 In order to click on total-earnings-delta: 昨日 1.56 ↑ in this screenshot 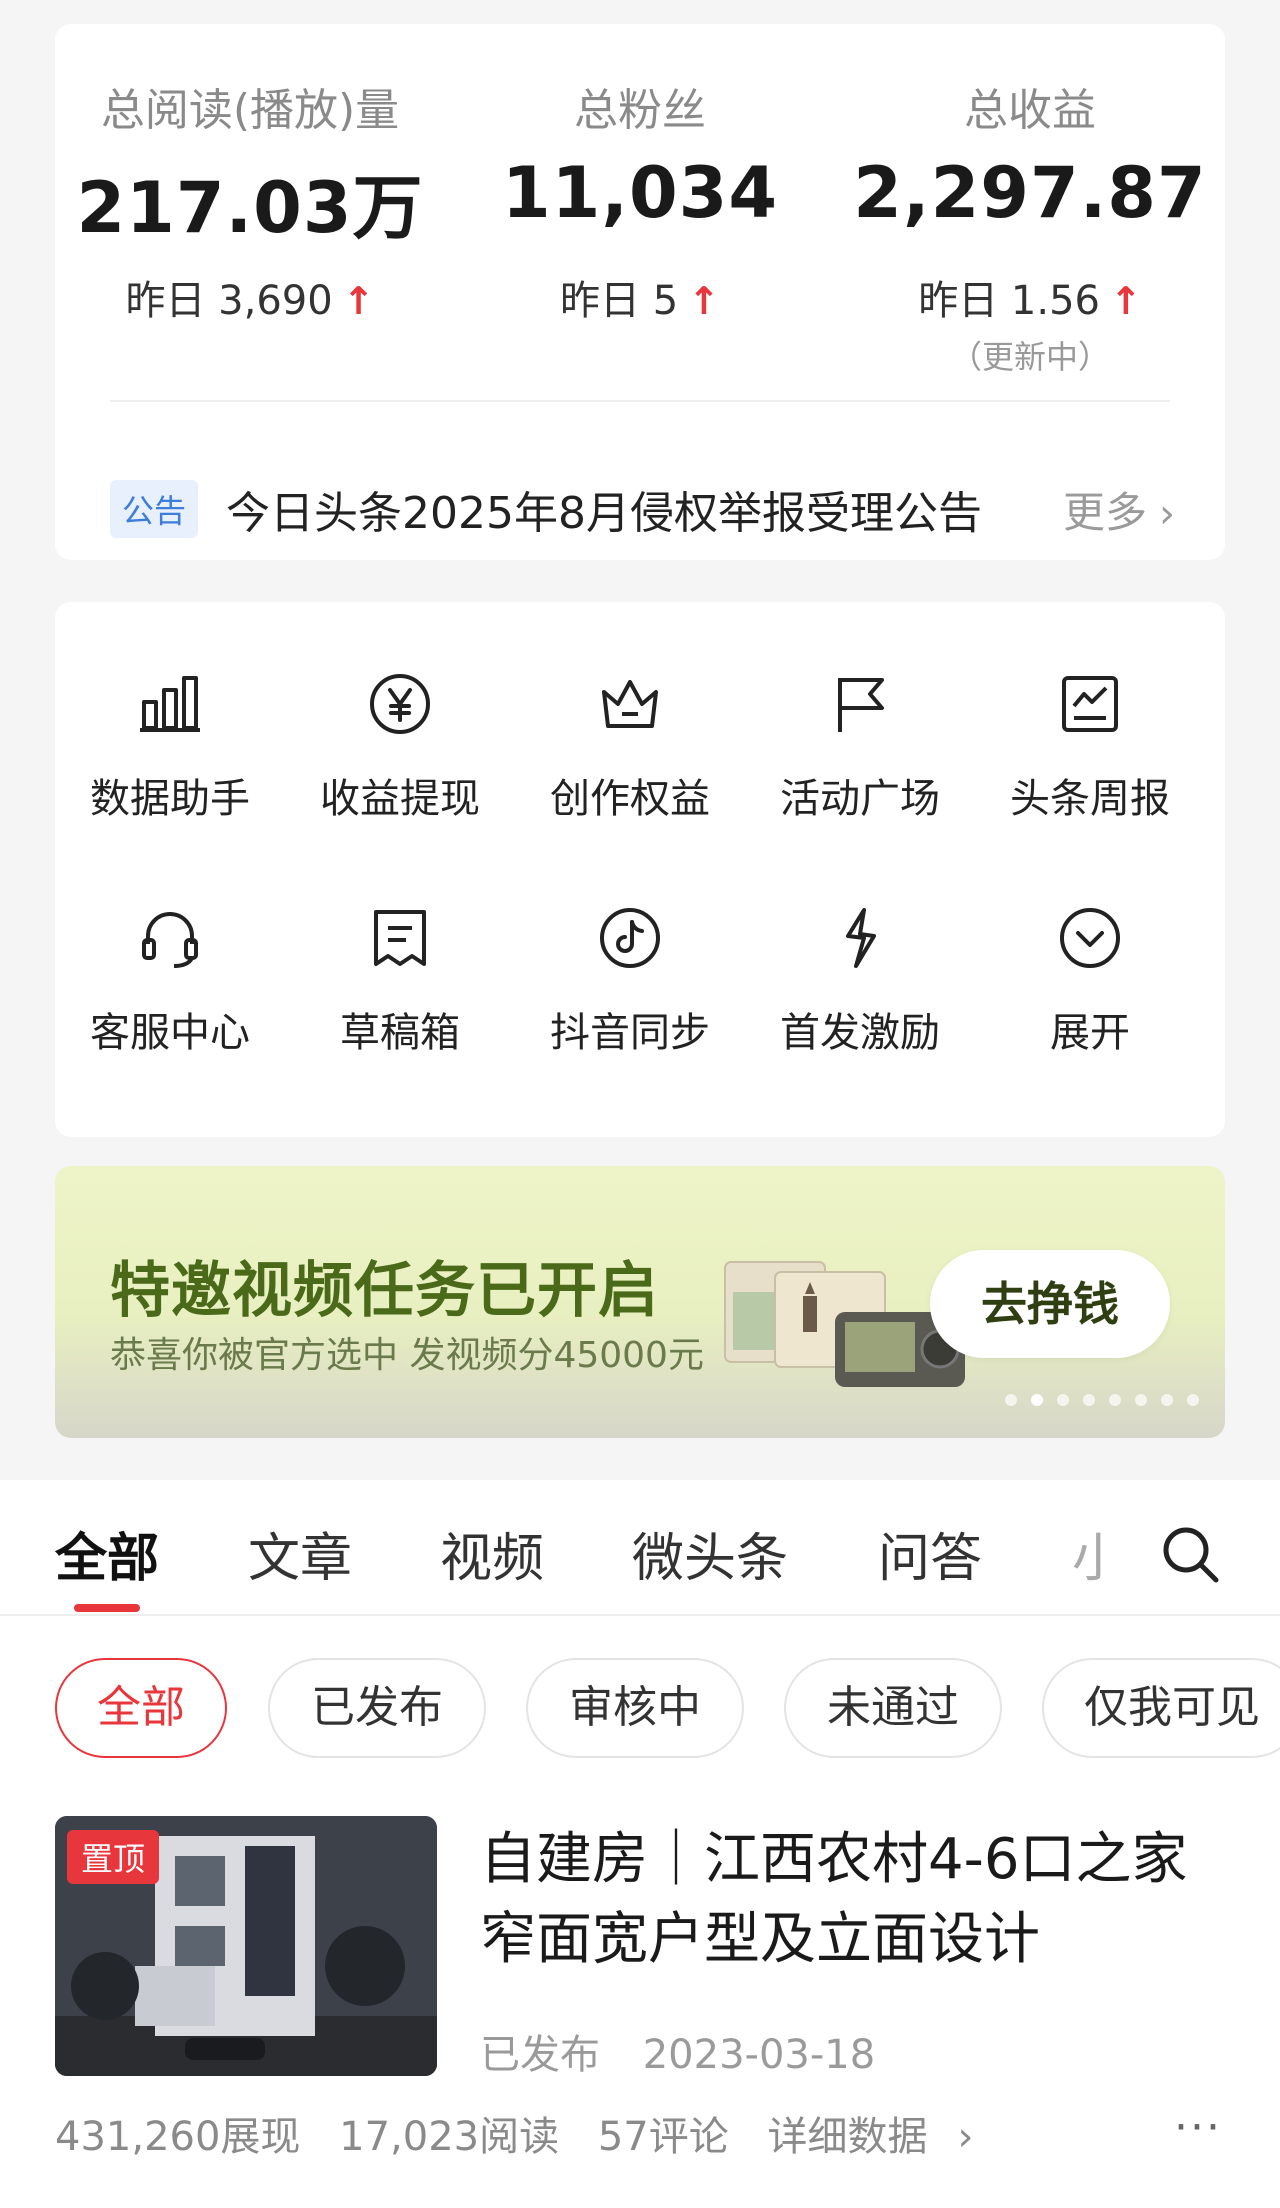, I will do `click(1030, 297)`.